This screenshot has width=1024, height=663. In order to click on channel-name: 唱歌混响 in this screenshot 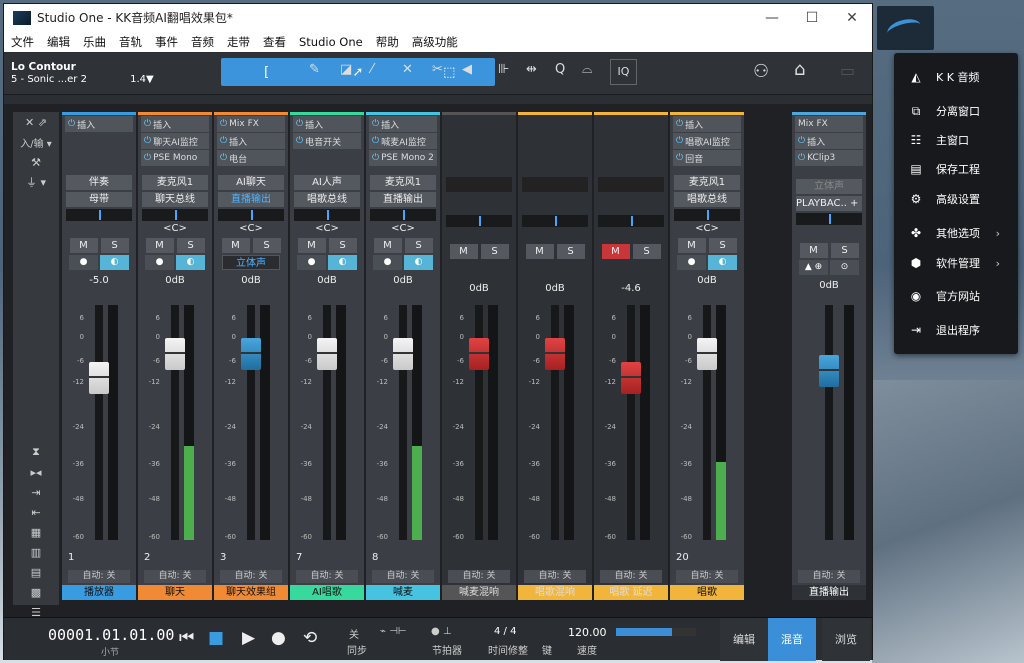, I will do `click(555, 592)`.